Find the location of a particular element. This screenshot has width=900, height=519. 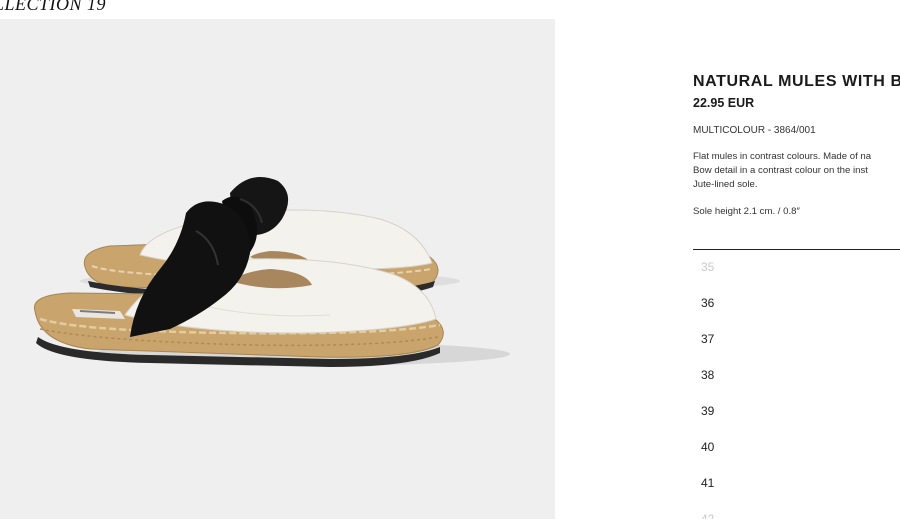

sole-height: Sole height 2.1 cm. / 0.8″ is located at coordinates (746, 211).